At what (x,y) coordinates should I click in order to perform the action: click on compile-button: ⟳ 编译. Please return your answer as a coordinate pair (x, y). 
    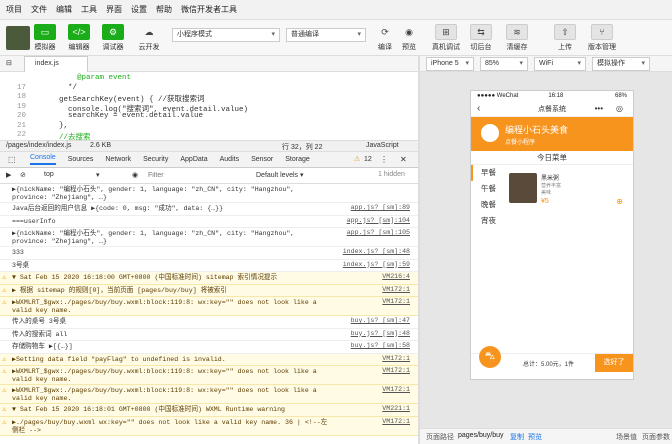
    Looking at the image, I should click on (385, 38).